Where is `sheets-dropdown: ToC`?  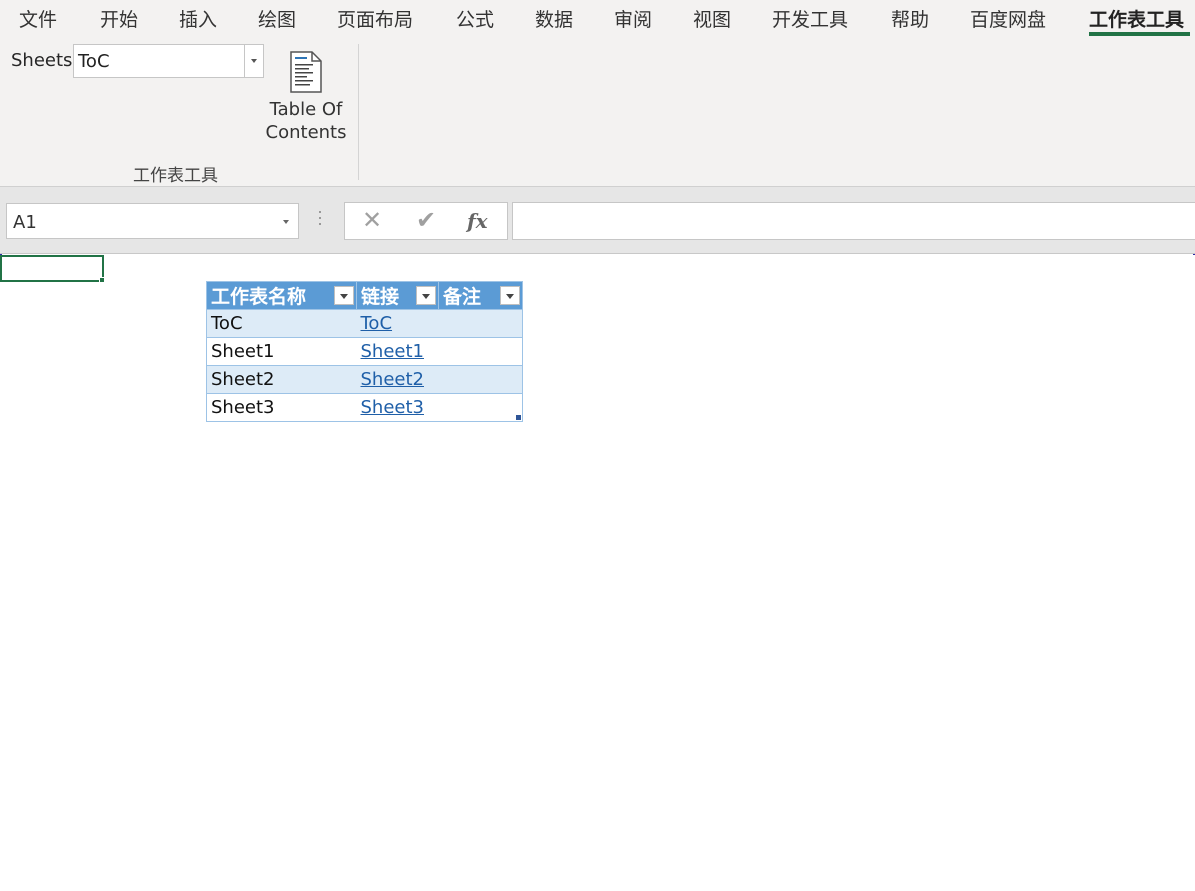
sheets-dropdown: ToC is located at coordinates (168, 61).